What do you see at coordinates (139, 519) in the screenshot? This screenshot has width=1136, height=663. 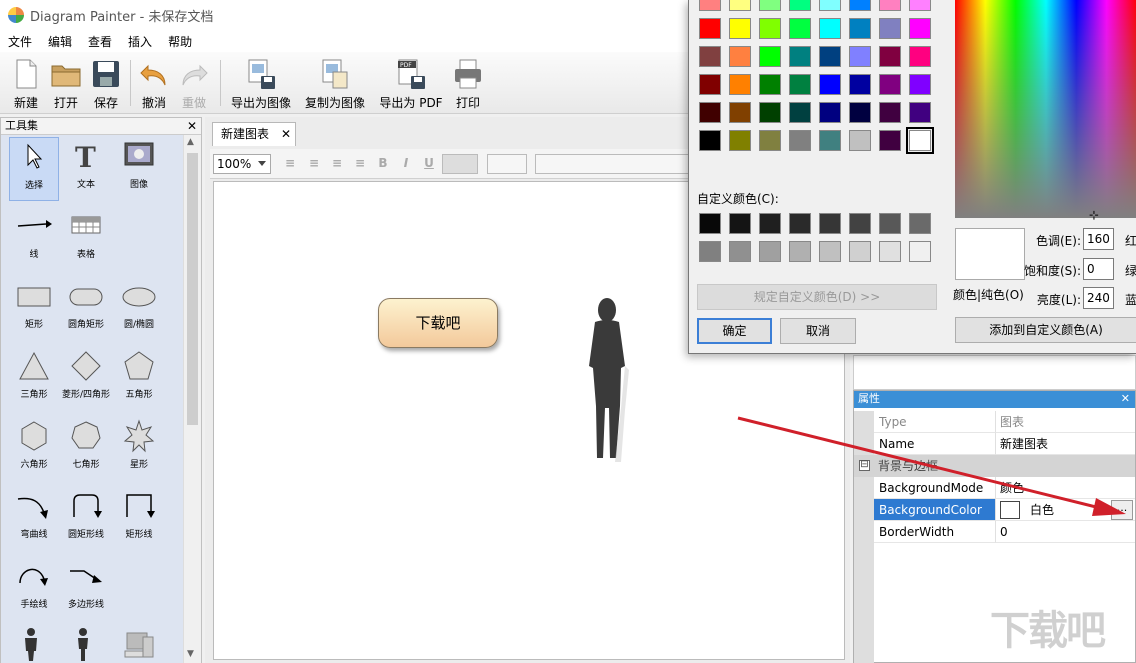 I see `tool-elbow-line: 矩形线` at bounding box center [139, 519].